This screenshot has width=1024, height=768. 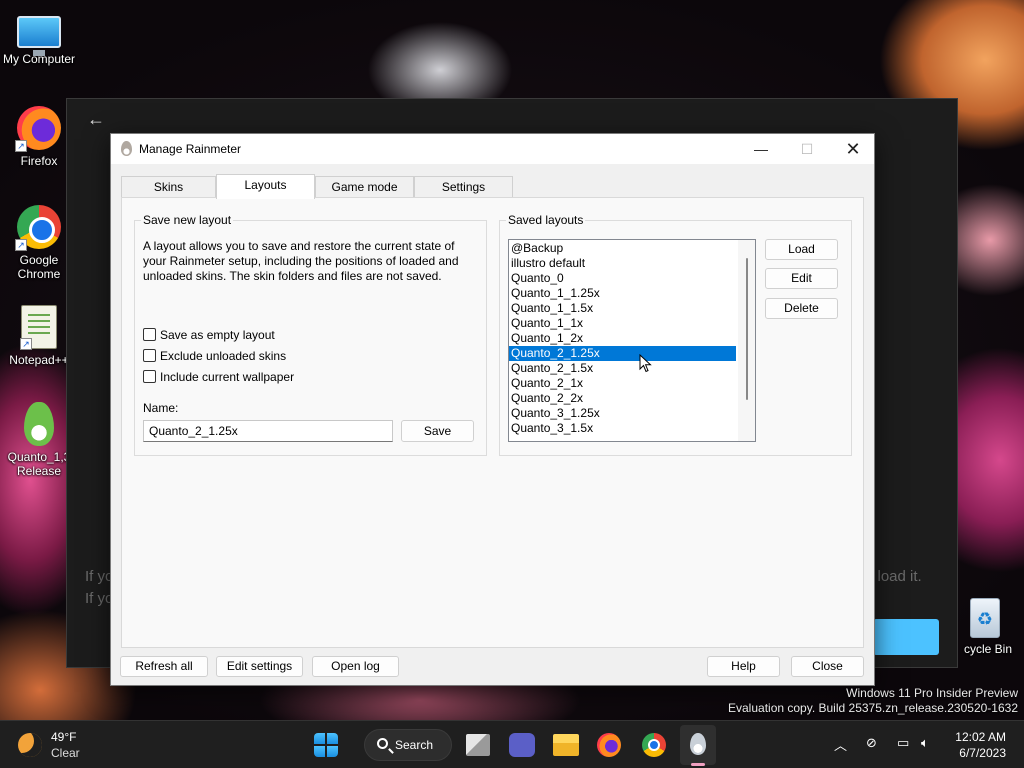 What do you see at coordinates (161, 408) in the screenshot?
I see `name-label: Name:` at bounding box center [161, 408].